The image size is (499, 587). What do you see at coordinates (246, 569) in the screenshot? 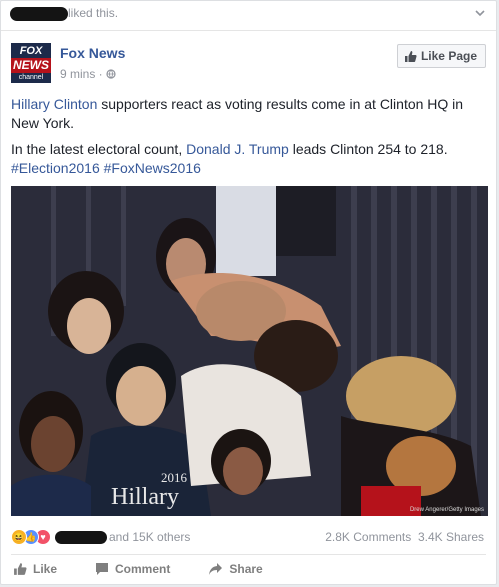
I see `share-label: Share` at bounding box center [246, 569].